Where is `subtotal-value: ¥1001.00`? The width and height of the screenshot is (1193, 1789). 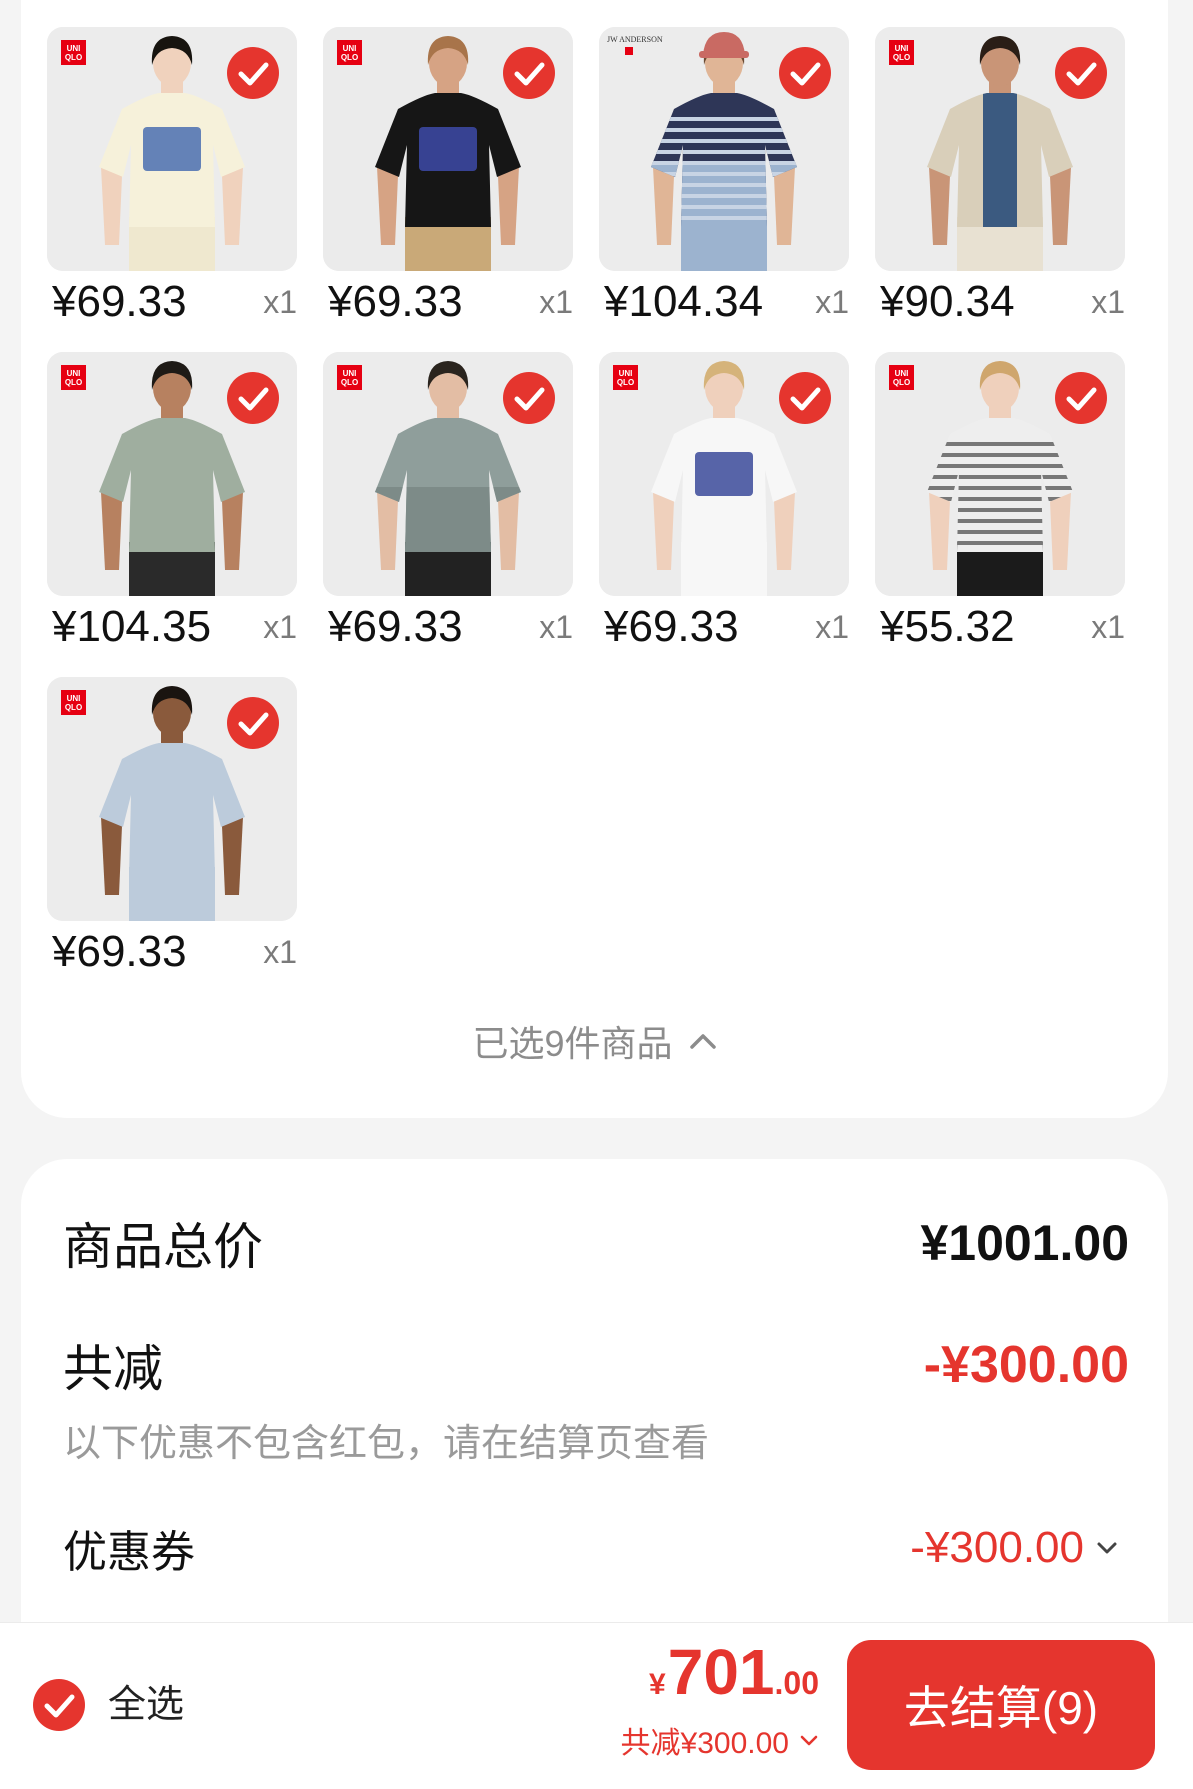 subtotal-value: ¥1001.00 is located at coordinates (1024, 1243).